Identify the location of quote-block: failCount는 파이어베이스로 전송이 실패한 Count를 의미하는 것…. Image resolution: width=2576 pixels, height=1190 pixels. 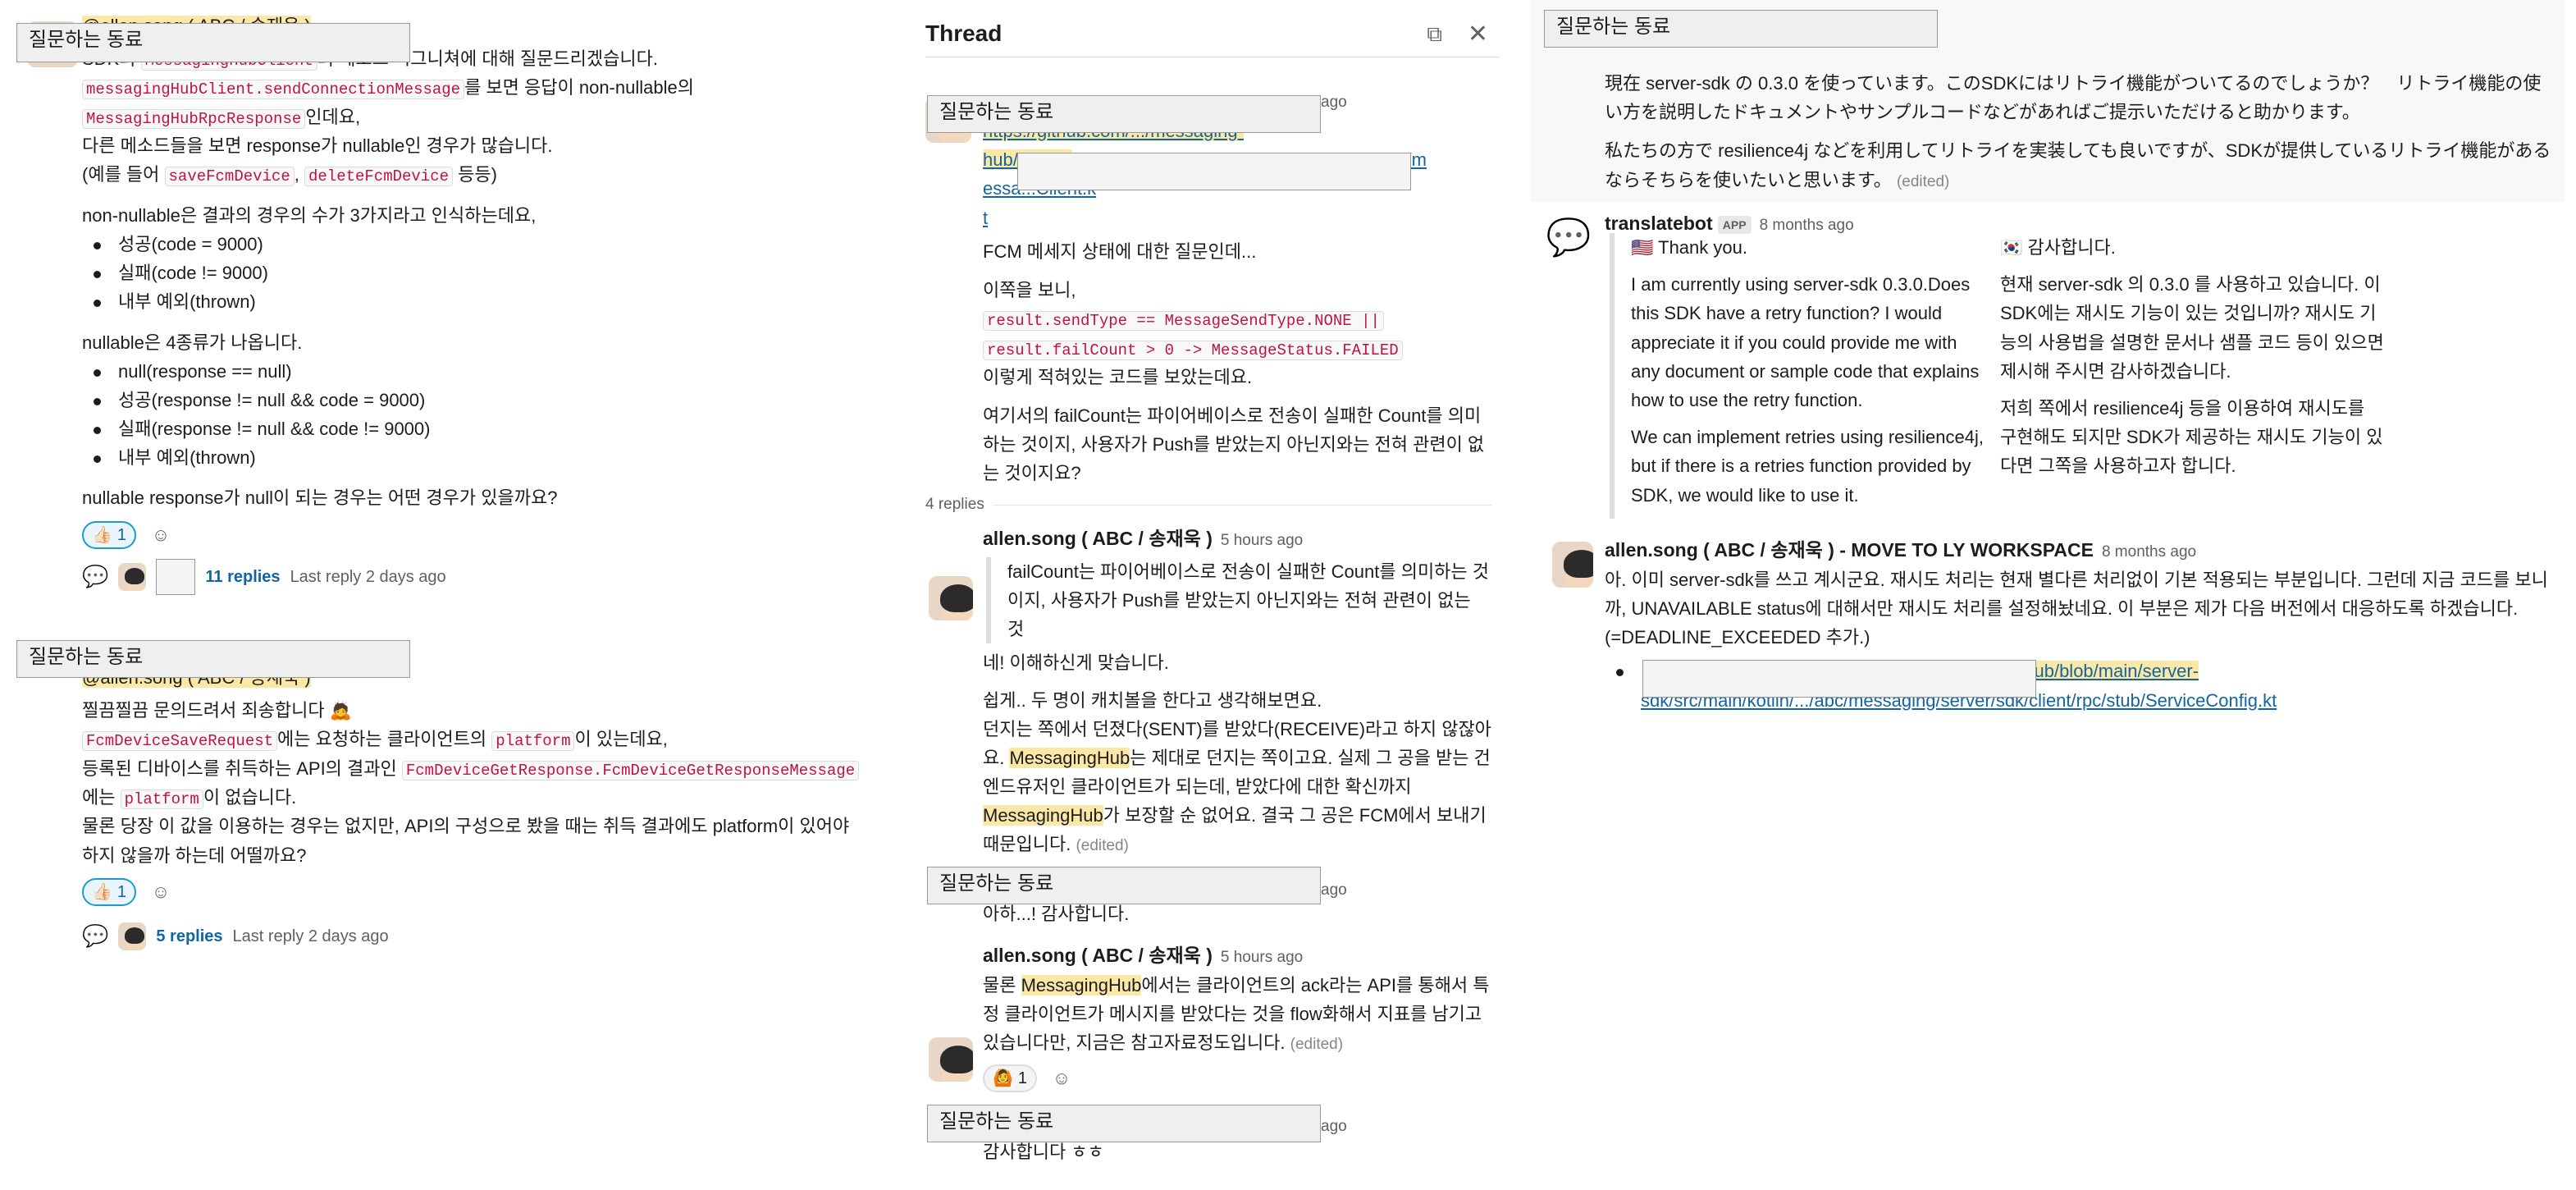
(1238, 600).